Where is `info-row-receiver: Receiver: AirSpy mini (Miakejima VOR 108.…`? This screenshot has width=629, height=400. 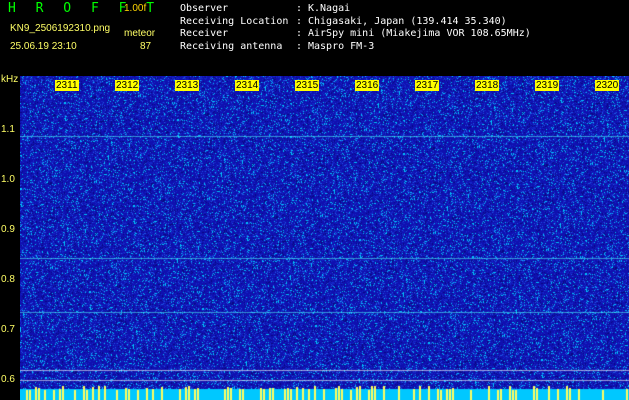 info-row-receiver: Receiver: AirSpy mini (Miakejima VOR 108.… is located at coordinates (355, 33).